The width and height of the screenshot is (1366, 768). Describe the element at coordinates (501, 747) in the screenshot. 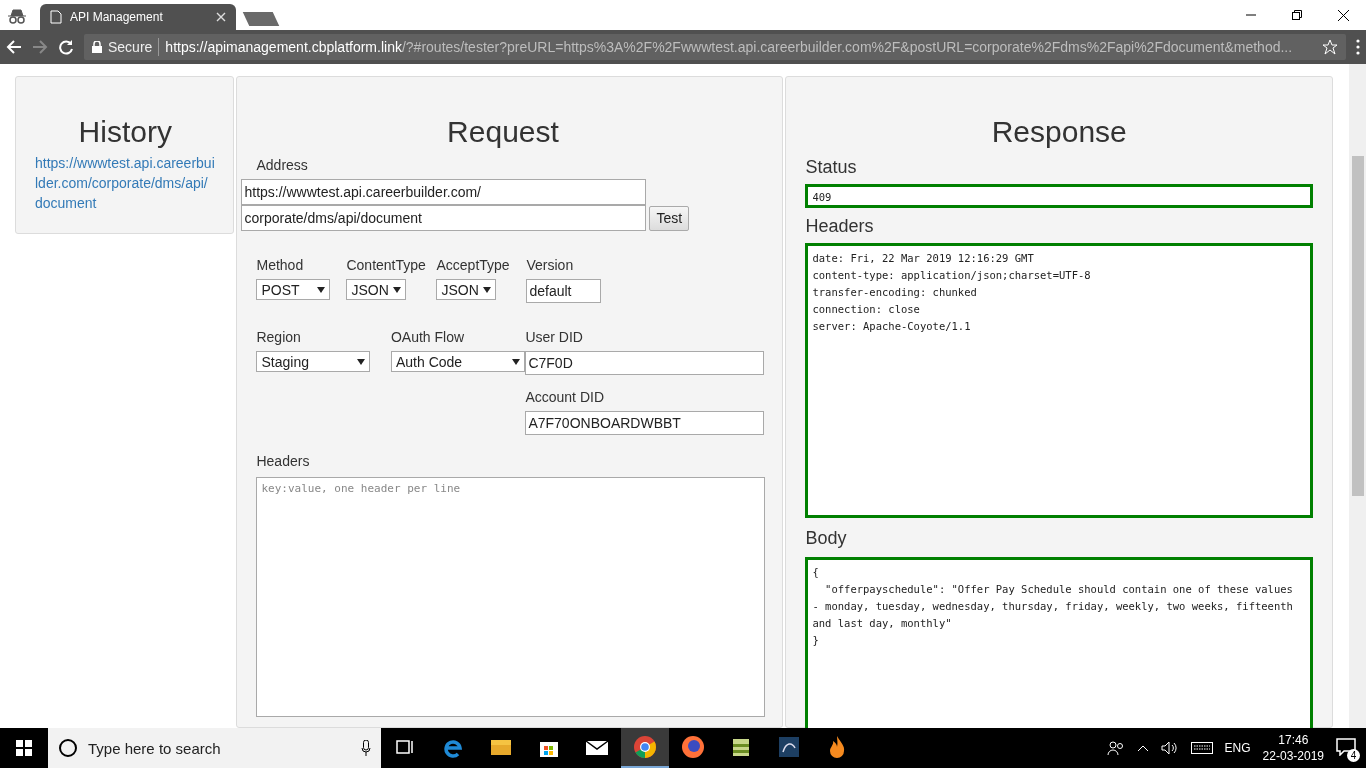

I see `folder-icon` at that location.